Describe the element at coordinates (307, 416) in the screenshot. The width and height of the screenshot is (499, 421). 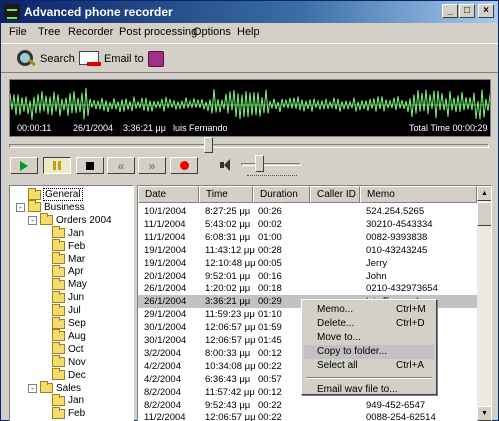
I see `table-row: 11/2/2004 12:06:57 μμ 00:22 0088-254-62514` at that location.